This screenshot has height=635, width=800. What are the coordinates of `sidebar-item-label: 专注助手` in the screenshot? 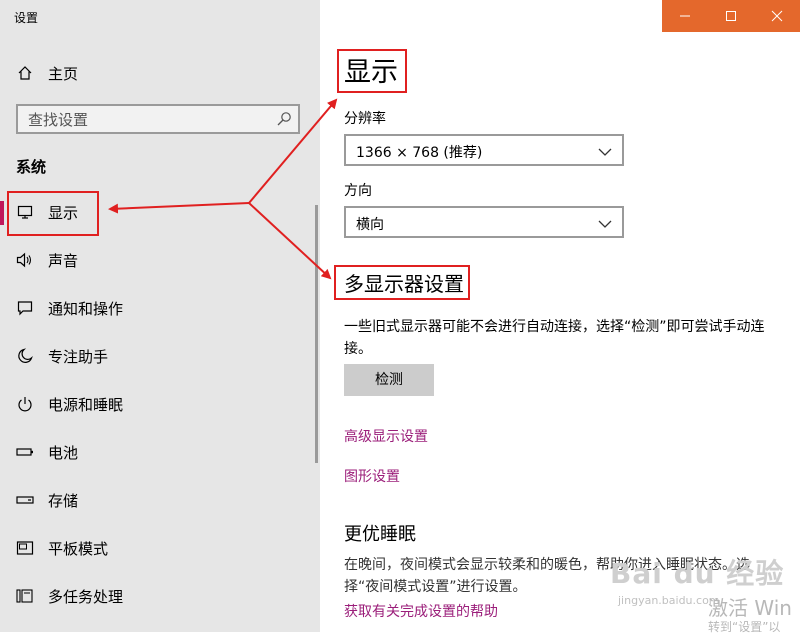 It's located at (78, 356).